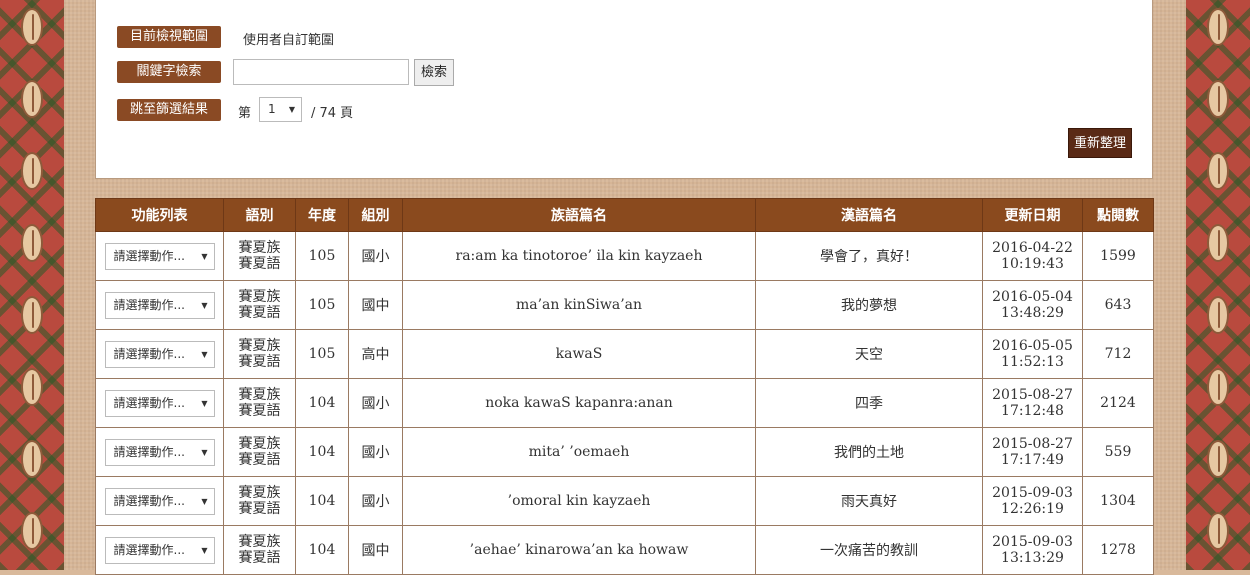 This screenshot has height=575, width=1250. What do you see at coordinates (169, 72) in the screenshot?
I see `keyword-label: 關鍵字檢索` at bounding box center [169, 72].